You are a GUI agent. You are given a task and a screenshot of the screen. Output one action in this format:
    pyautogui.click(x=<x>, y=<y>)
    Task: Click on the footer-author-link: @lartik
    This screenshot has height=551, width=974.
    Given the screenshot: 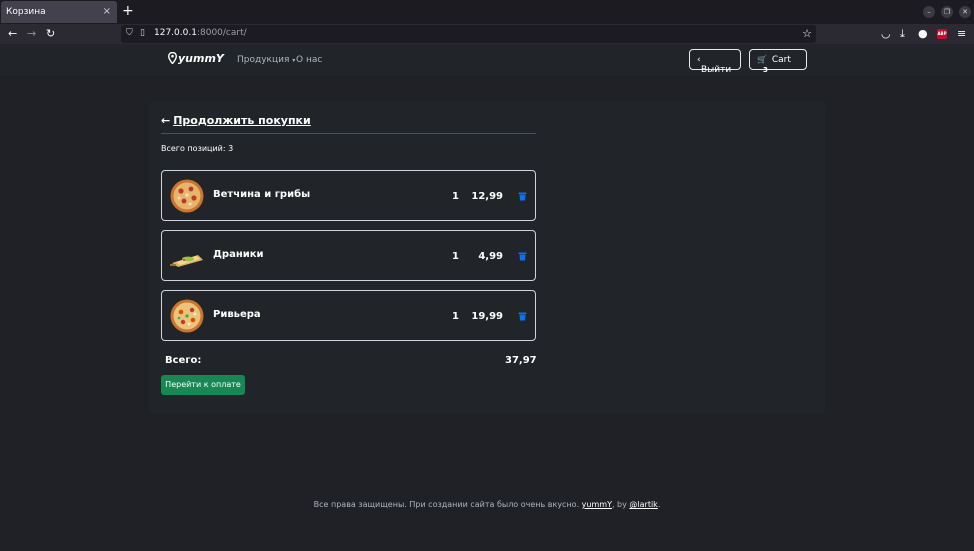 What is the action you would take?
    pyautogui.click(x=643, y=504)
    